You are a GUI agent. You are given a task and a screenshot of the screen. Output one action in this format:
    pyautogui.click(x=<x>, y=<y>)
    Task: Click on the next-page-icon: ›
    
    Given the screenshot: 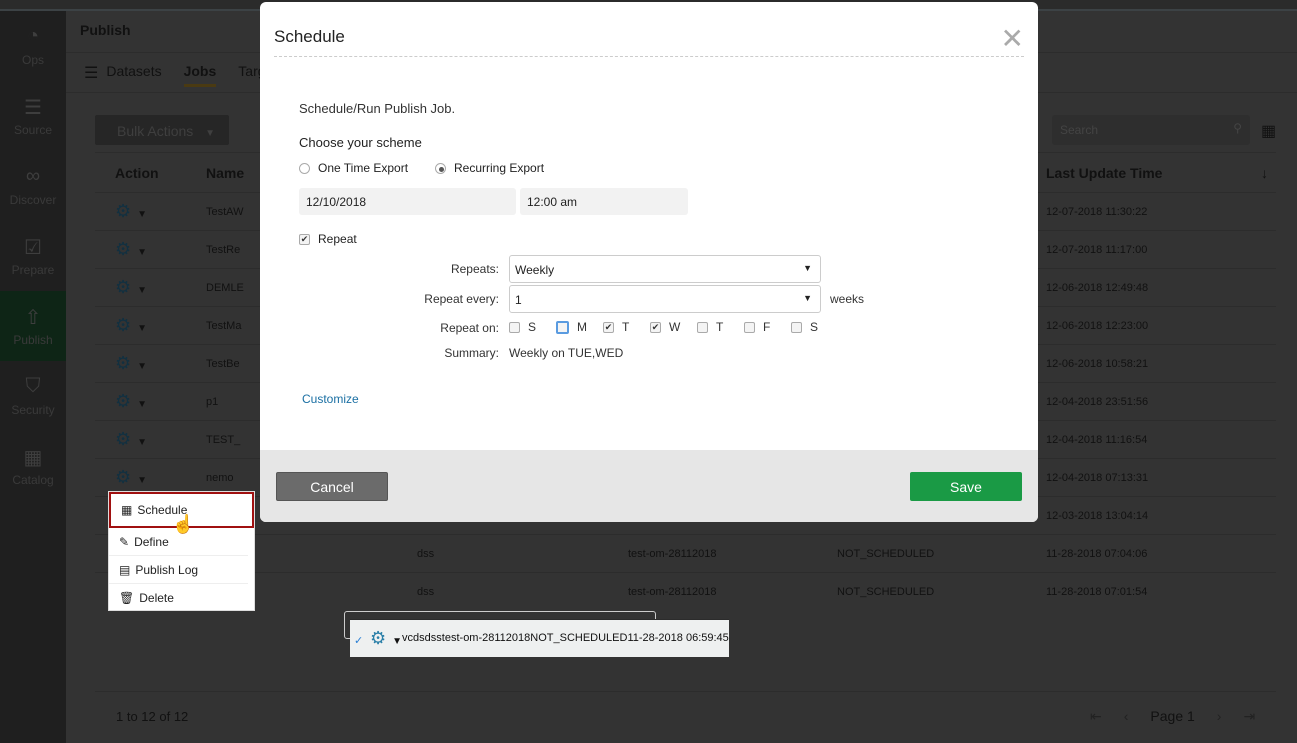 What is the action you would take?
    pyautogui.click(x=1219, y=716)
    